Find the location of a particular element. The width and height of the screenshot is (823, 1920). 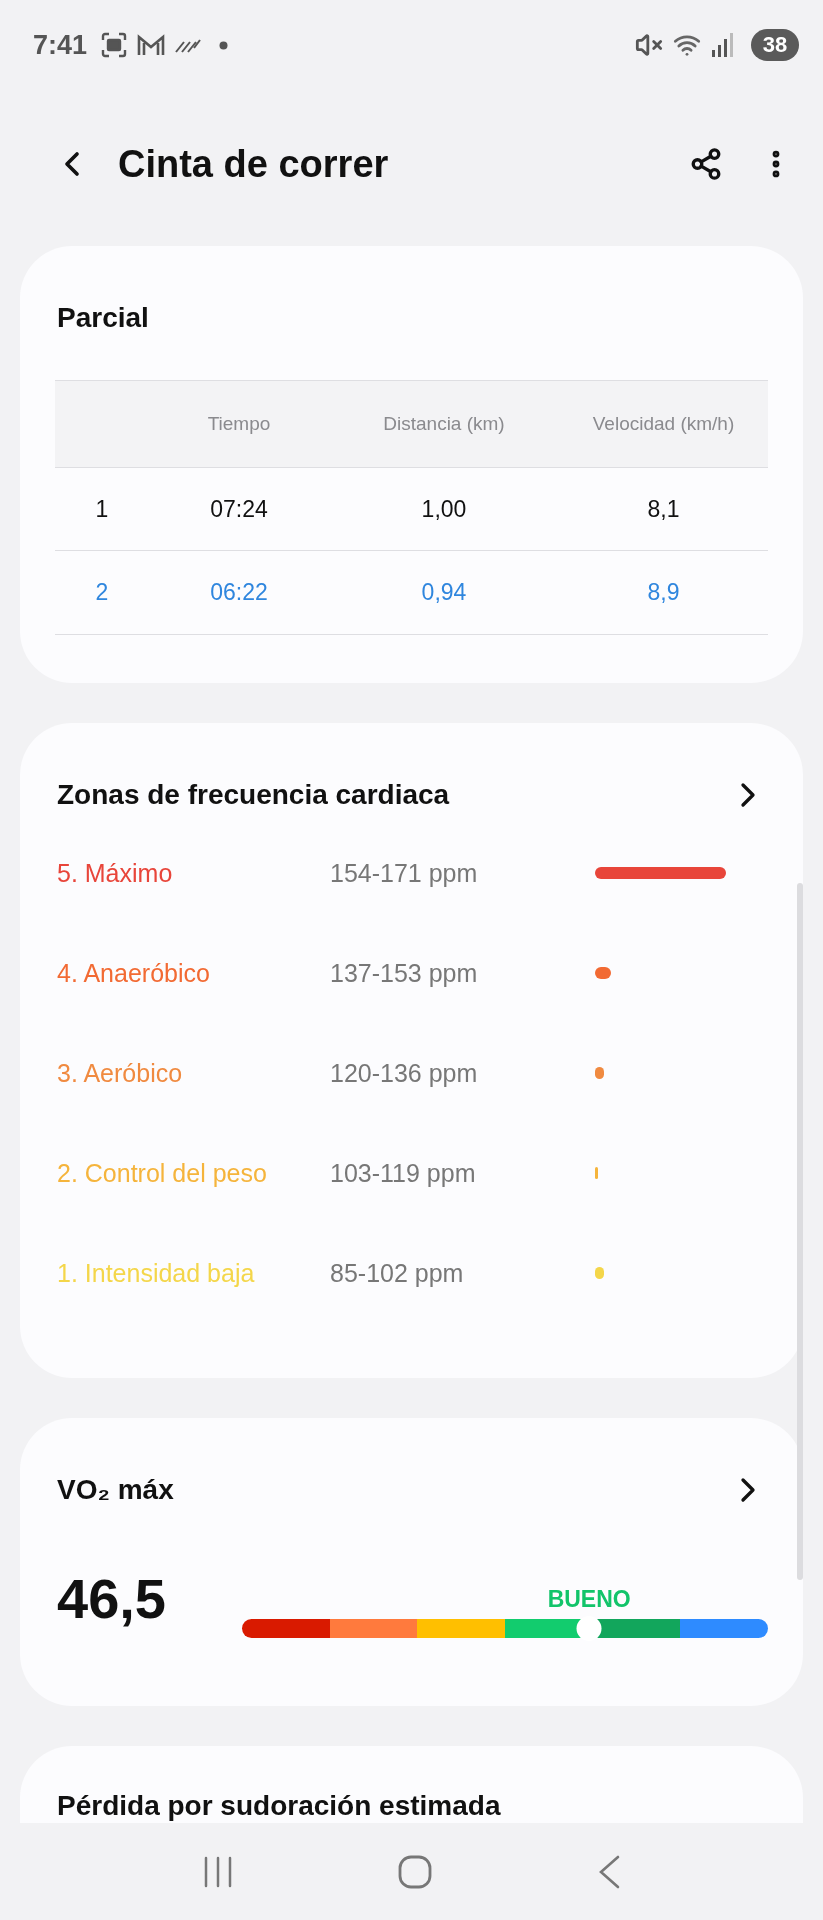

zone-range: 85-102 ppm is located at coordinates (397, 1273).